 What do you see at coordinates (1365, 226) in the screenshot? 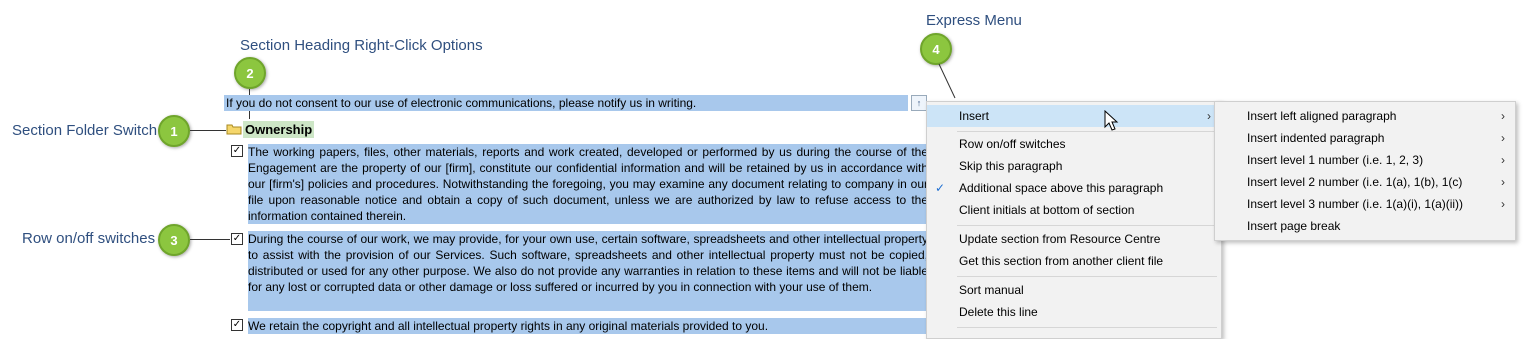
I see `submenu-item-page-break: Insert page break` at bounding box center [1365, 226].